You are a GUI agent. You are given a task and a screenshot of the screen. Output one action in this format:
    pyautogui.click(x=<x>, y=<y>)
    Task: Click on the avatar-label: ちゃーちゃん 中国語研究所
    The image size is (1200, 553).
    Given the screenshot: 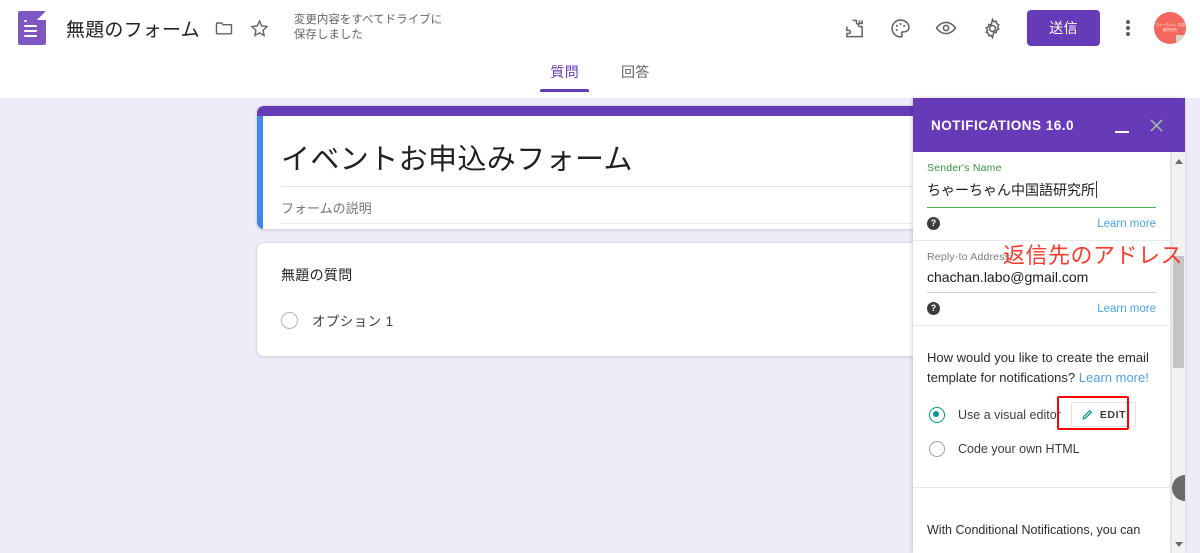 What is the action you would take?
    pyautogui.click(x=1170, y=28)
    